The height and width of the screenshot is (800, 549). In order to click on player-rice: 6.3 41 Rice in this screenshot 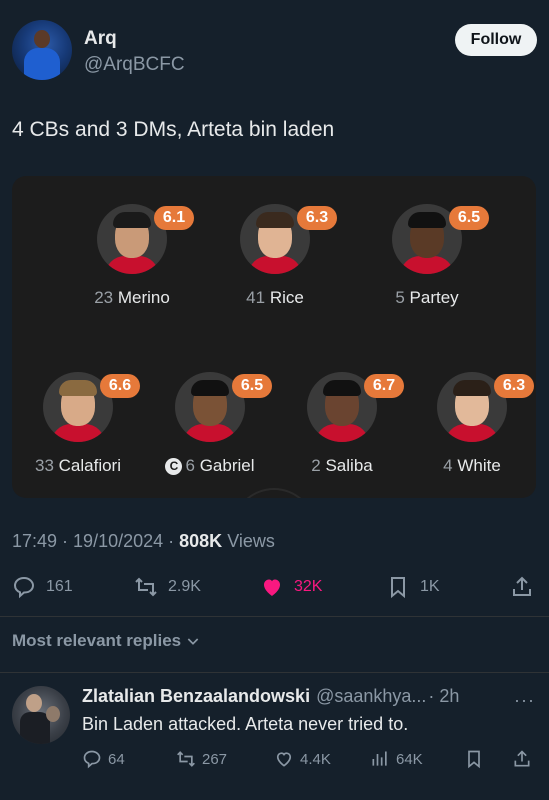, I will do `click(275, 259)`.